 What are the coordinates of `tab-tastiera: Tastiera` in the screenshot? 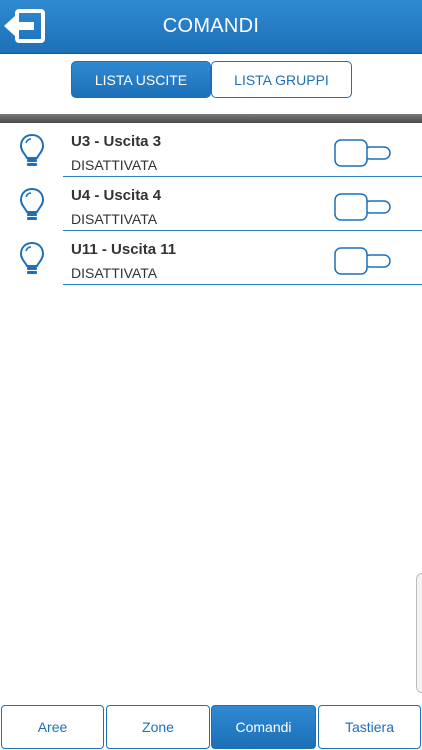 It's located at (369, 727).